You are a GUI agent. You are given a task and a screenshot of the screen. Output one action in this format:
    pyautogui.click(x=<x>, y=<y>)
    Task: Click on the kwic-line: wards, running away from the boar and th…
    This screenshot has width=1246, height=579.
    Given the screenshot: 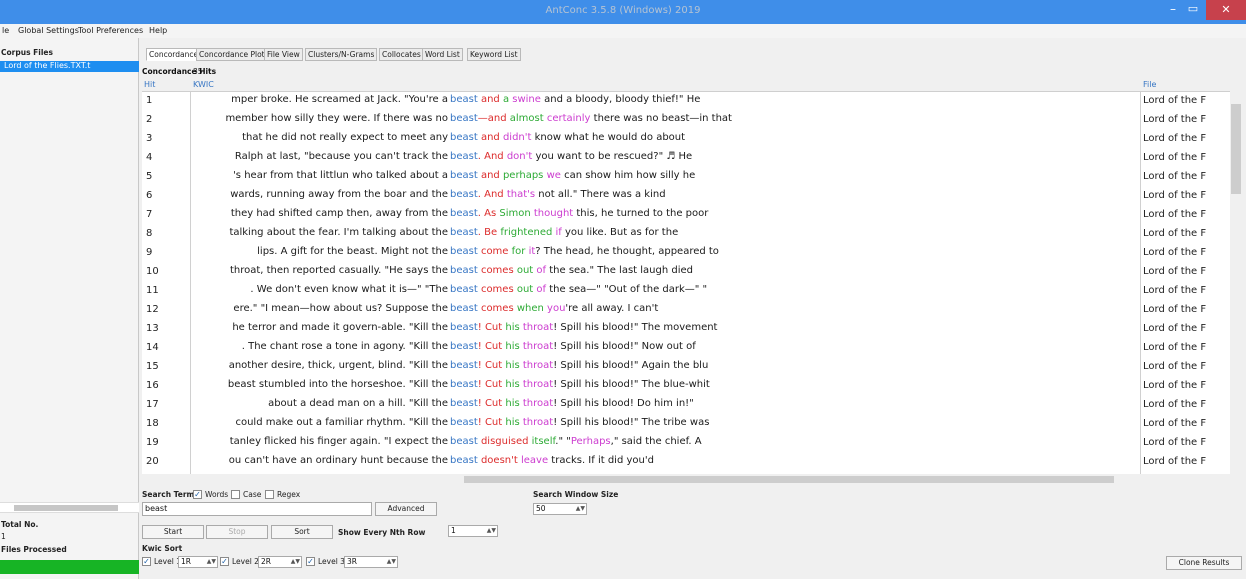 What is the action you would take?
    pyautogui.click(x=665, y=196)
    